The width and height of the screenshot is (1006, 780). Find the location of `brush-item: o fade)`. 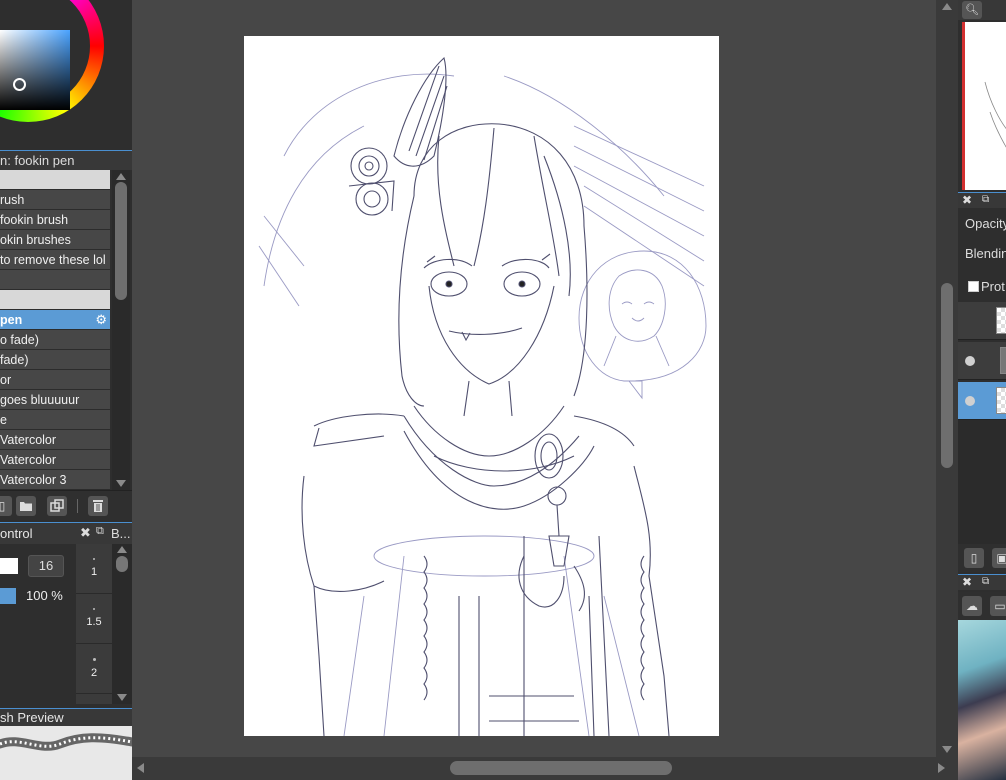

brush-item: o fade) is located at coordinates (55, 340).